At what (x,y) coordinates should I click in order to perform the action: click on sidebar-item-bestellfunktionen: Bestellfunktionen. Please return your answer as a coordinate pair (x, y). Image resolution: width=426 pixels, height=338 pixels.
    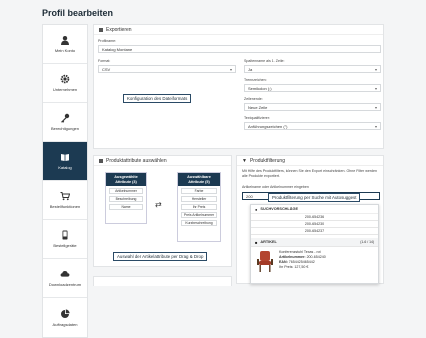
    Looking at the image, I should click on (65, 200).